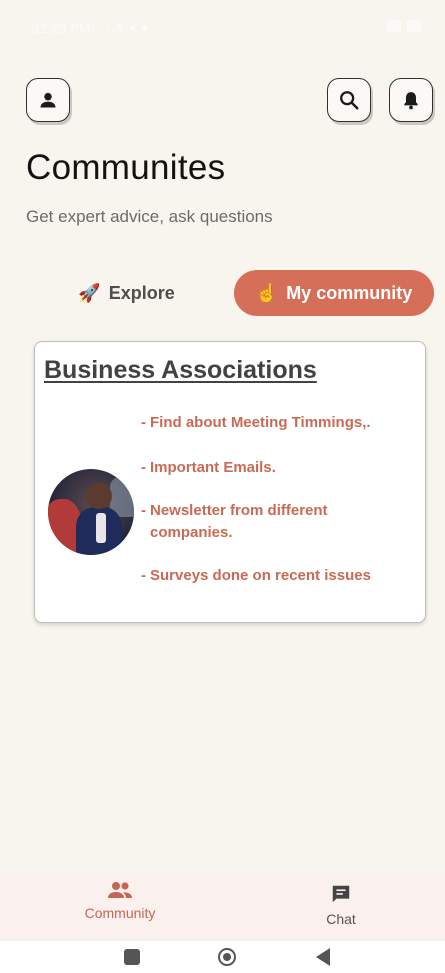 The height and width of the screenshot is (973, 445). What do you see at coordinates (120, 27) in the screenshot?
I see `signal-icon: ▾` at bounding box center [120, 27].